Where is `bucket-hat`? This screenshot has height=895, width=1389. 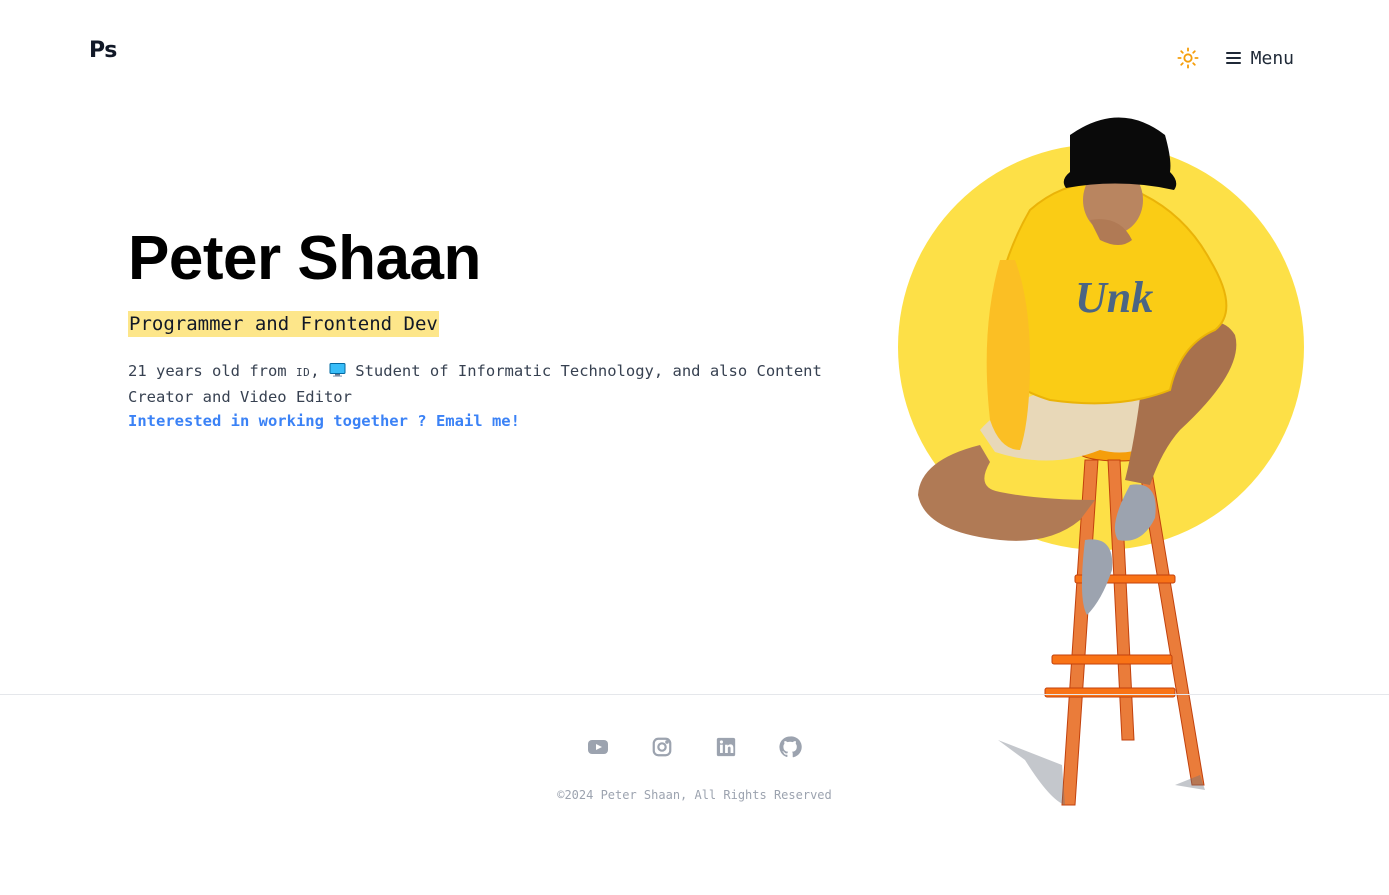 bucket-hat is located at coordinates (1120, 153).